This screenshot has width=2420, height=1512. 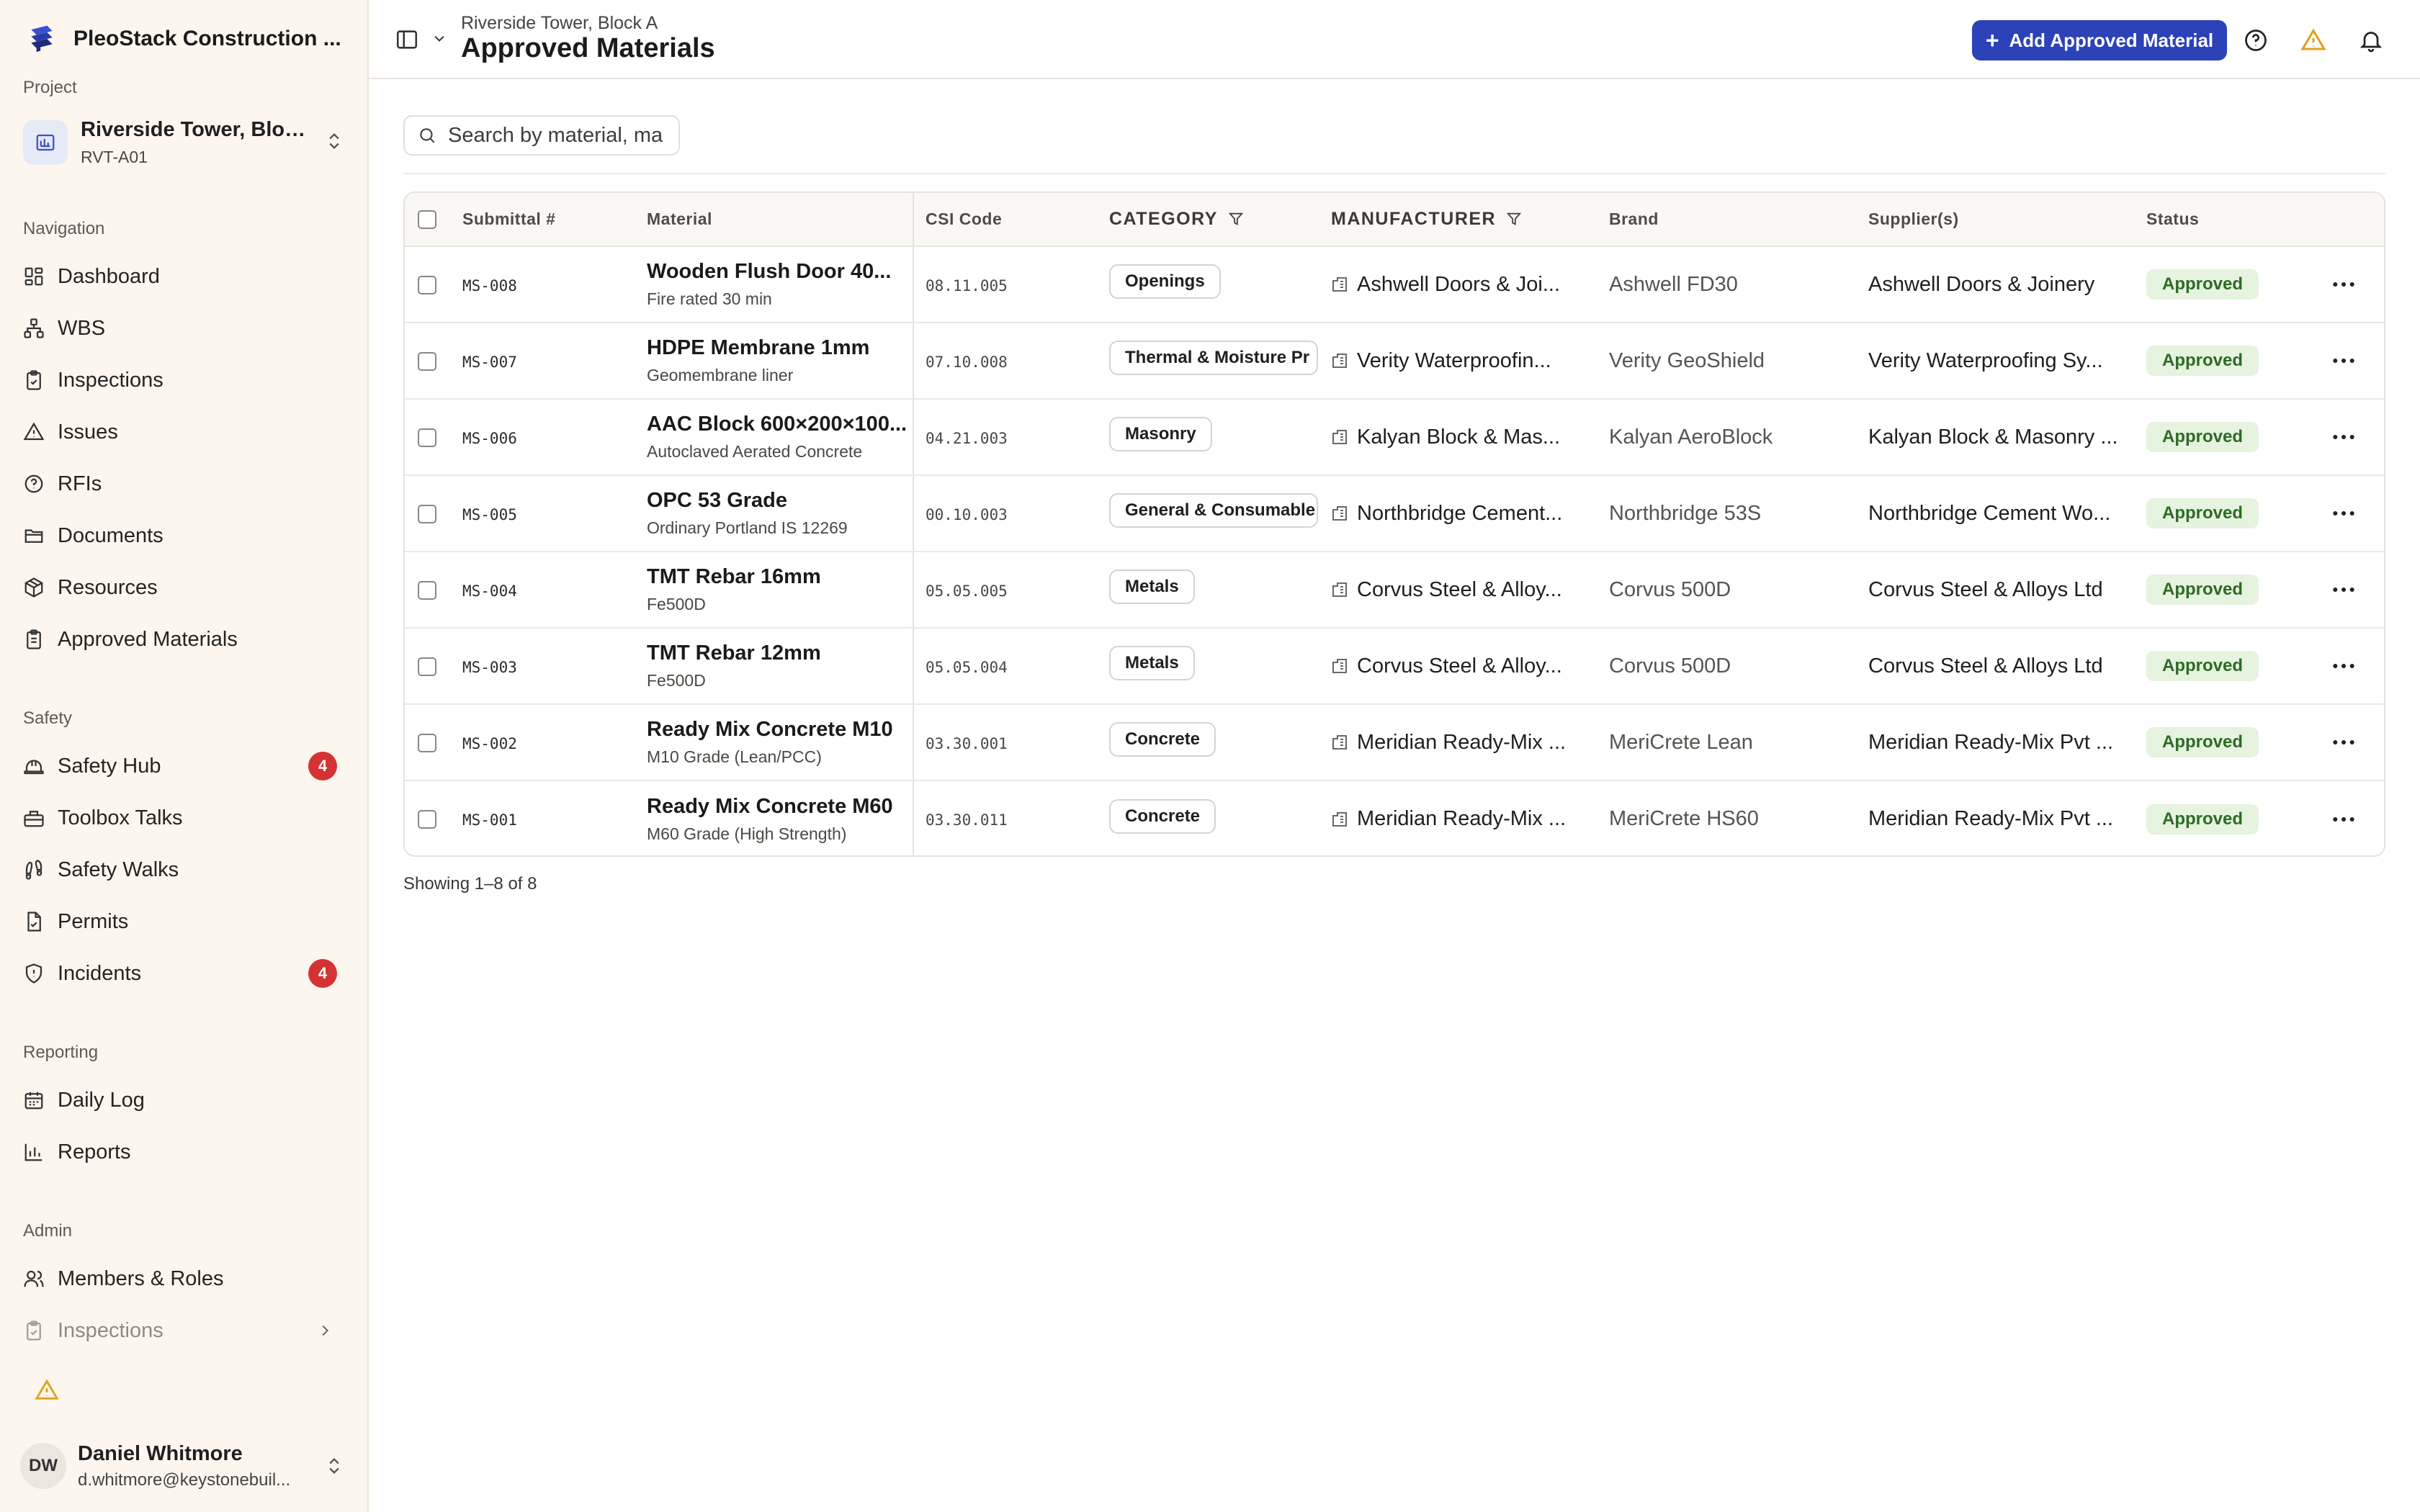 I want to click on supplier-name: Corvus Steel & Alloys Ltd, so click(x=1996, y=590).